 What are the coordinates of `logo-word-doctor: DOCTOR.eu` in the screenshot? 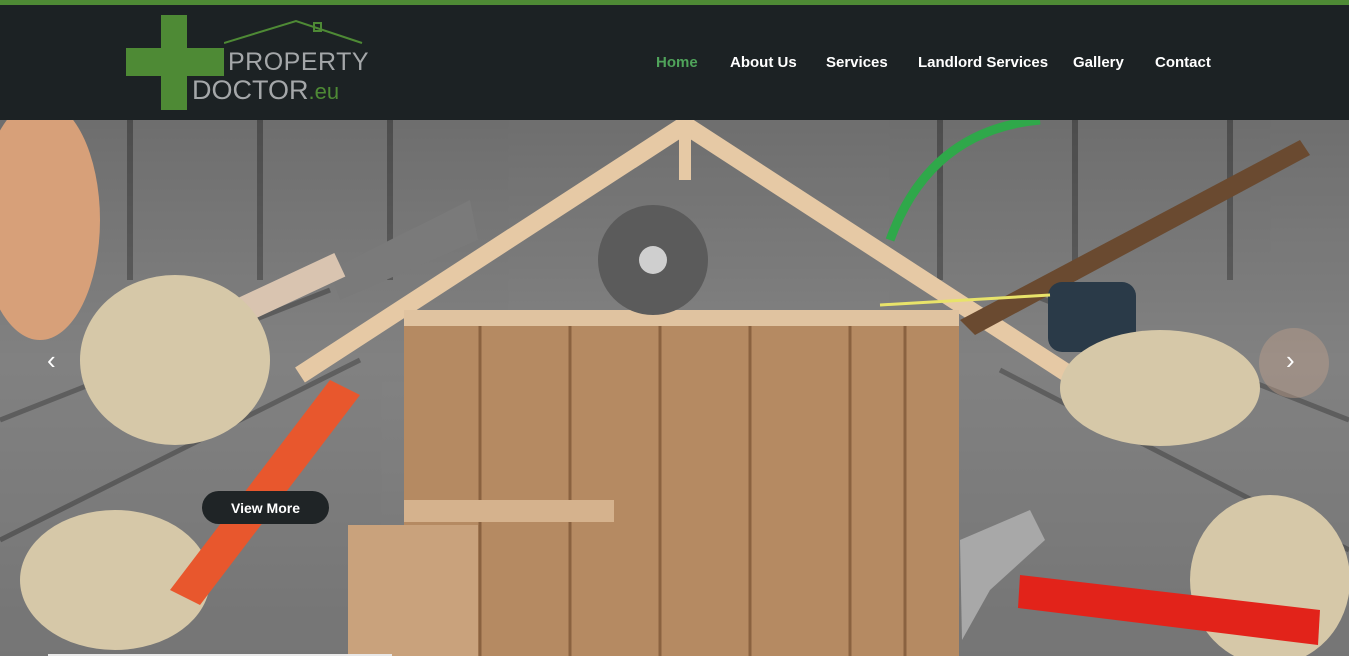 It's located at (265, 91).